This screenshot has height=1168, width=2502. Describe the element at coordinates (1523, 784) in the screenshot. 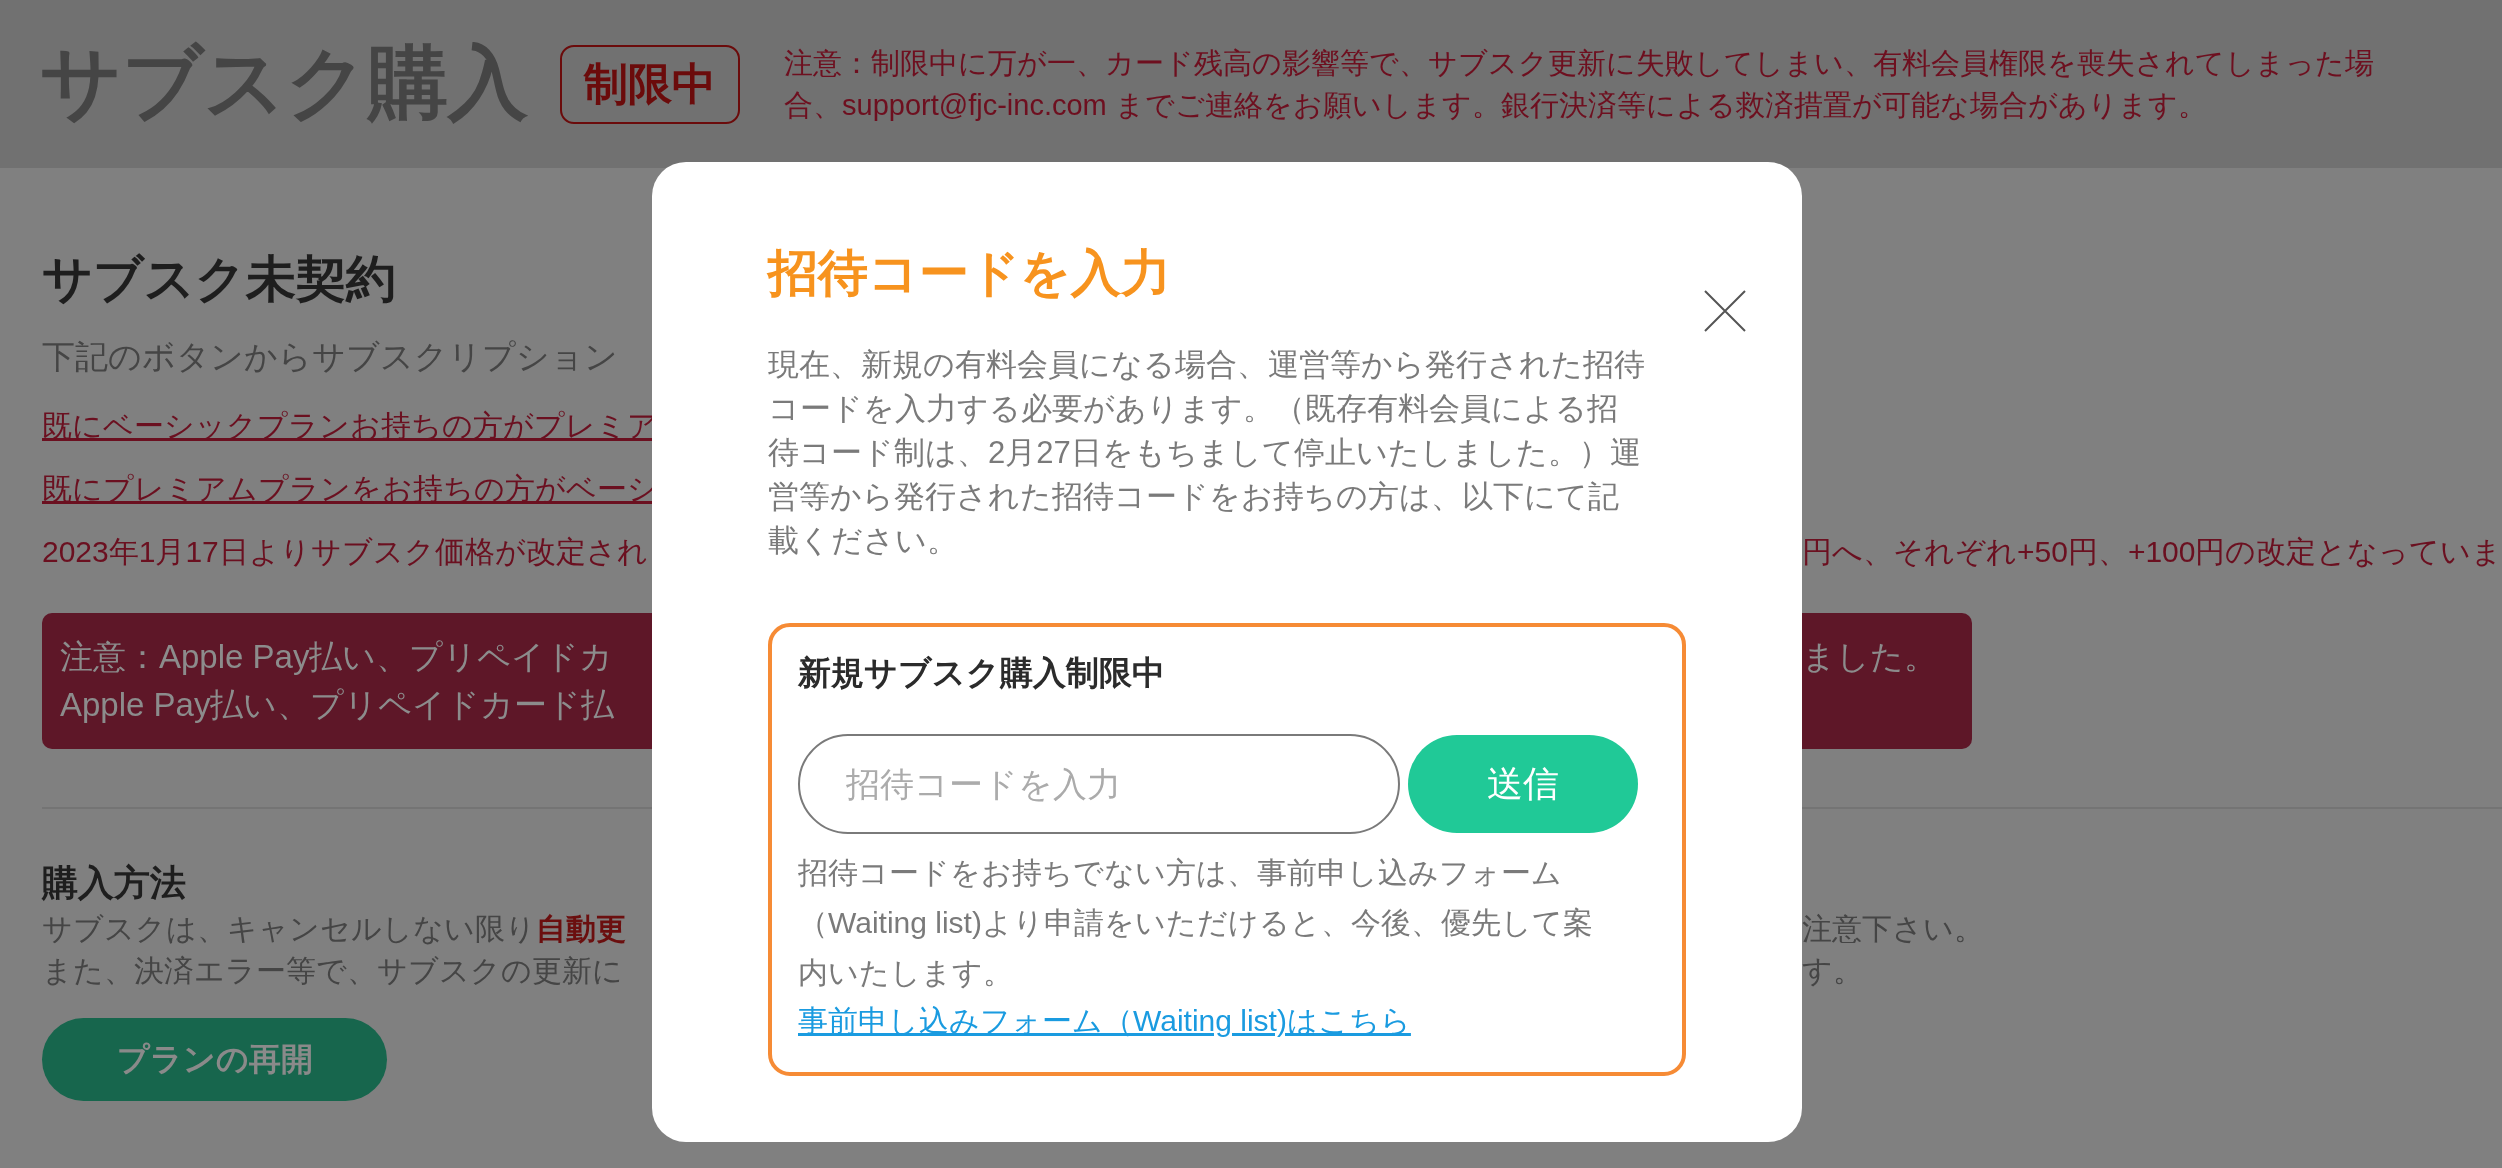

I see `submit-button: 送信` at that location.